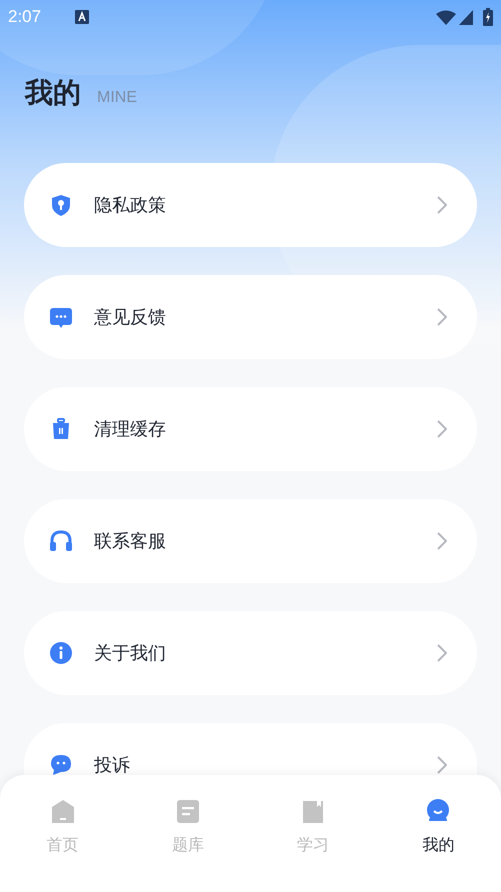 Image resolution: width=501 pixels, height=892 pixels. I want to click on menu-item: 投诉, so click(250, 749).